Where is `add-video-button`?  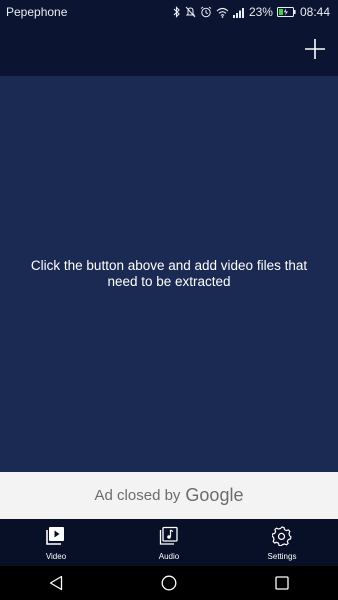
add-video-button is located at coordinates (315, 49).